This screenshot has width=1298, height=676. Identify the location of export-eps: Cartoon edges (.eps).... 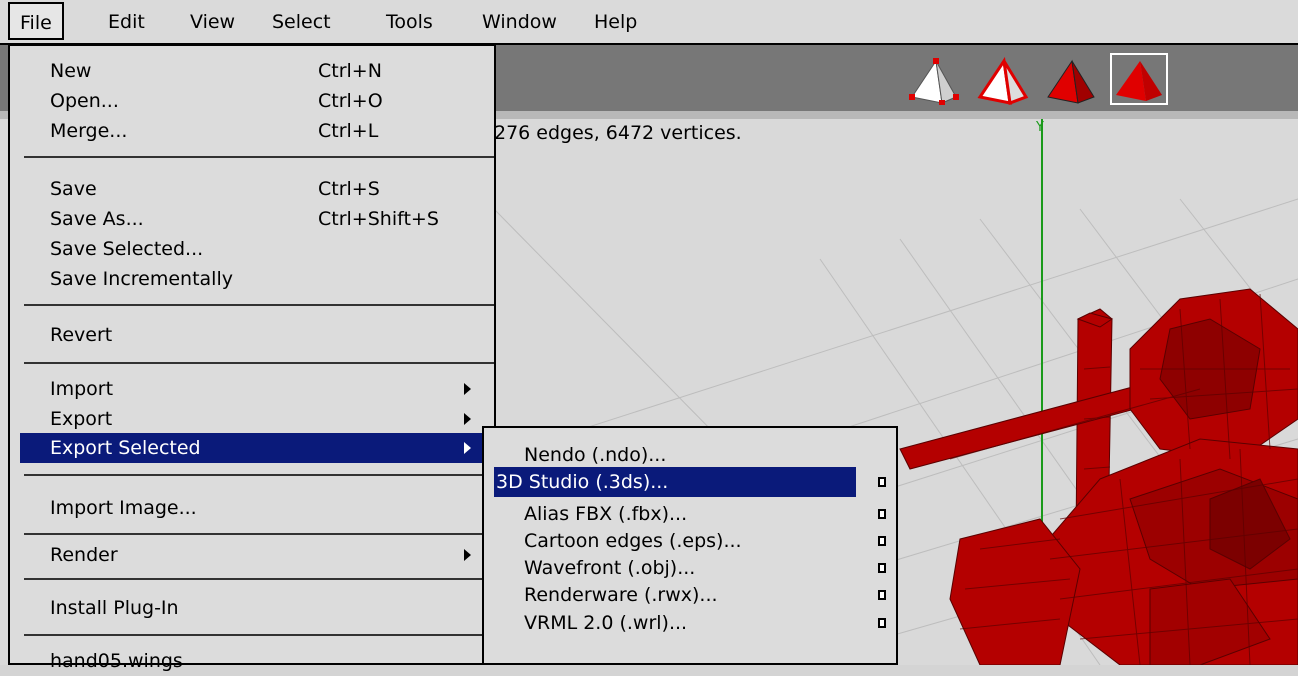
(690, 541).